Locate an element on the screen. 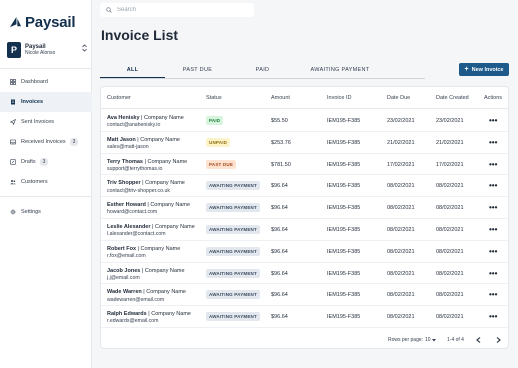 Image resolution: width=518 pixels, height=368 pixels. dashboard-icon is located at coordinates (13, 82).